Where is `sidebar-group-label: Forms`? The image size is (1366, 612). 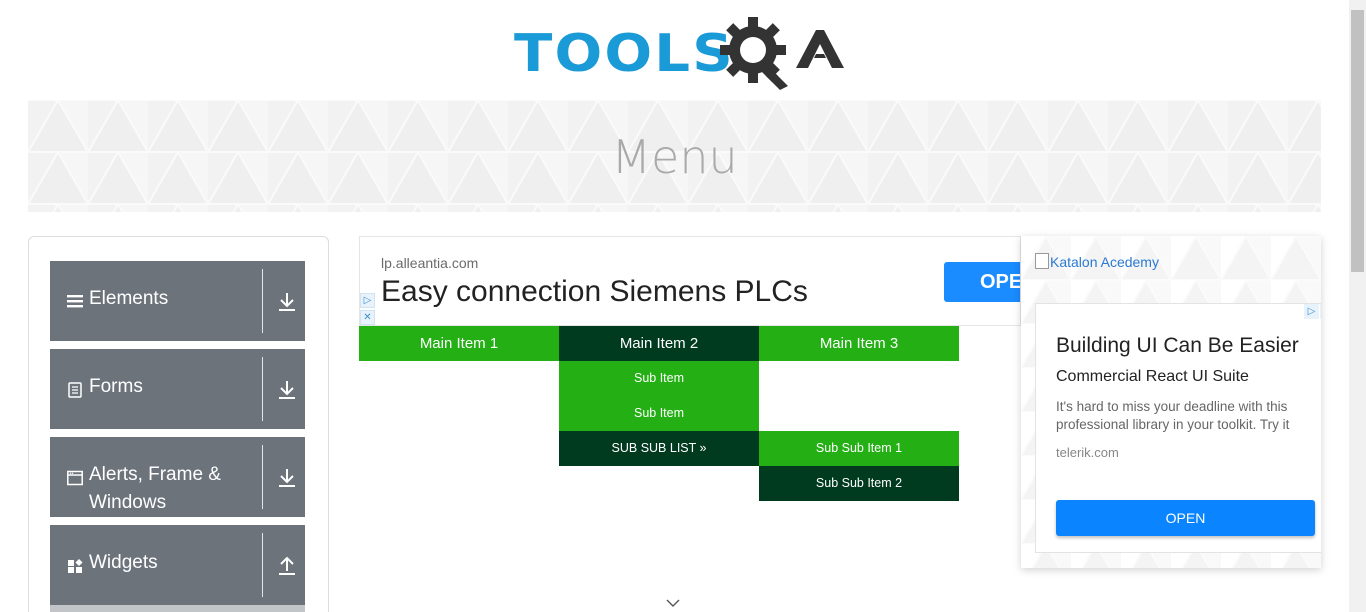
sidebar-group-label: Forms is located at coordinates (116, 386).